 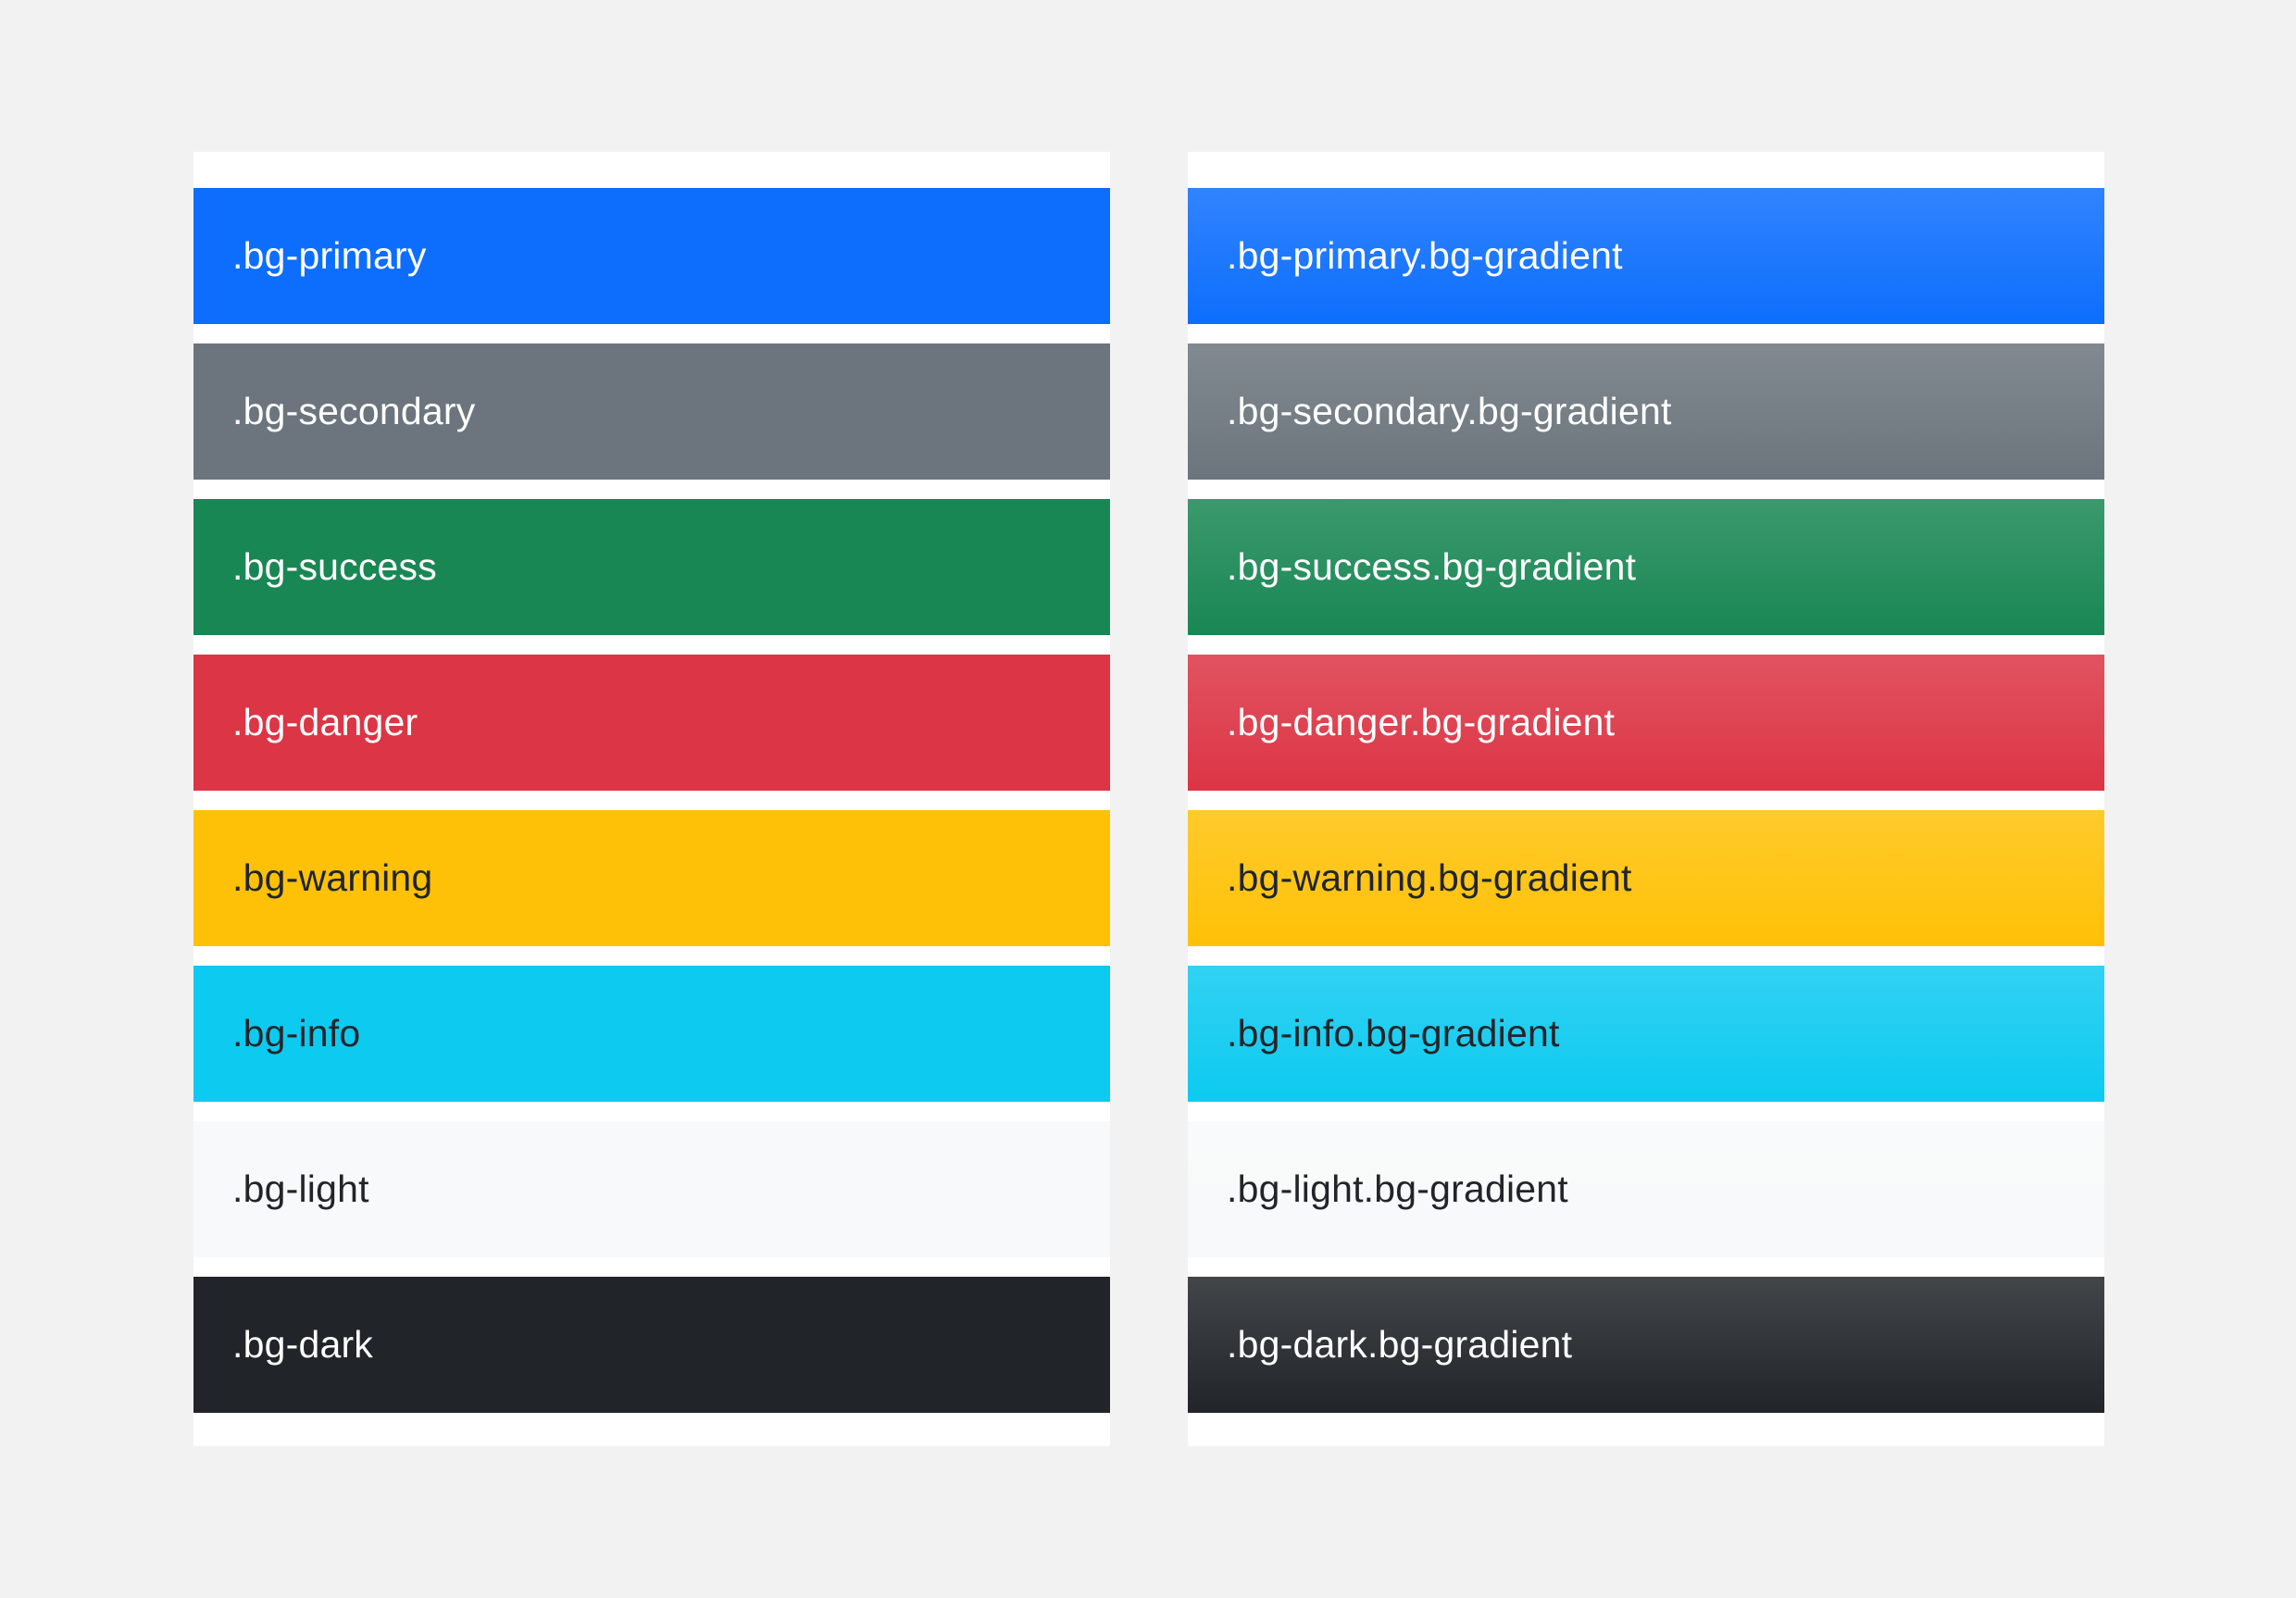 What do you see at coordinates (651, 1034) in the screenshot?
I see `swatch-info: .bg-info` at bounding box center [651, 1034].